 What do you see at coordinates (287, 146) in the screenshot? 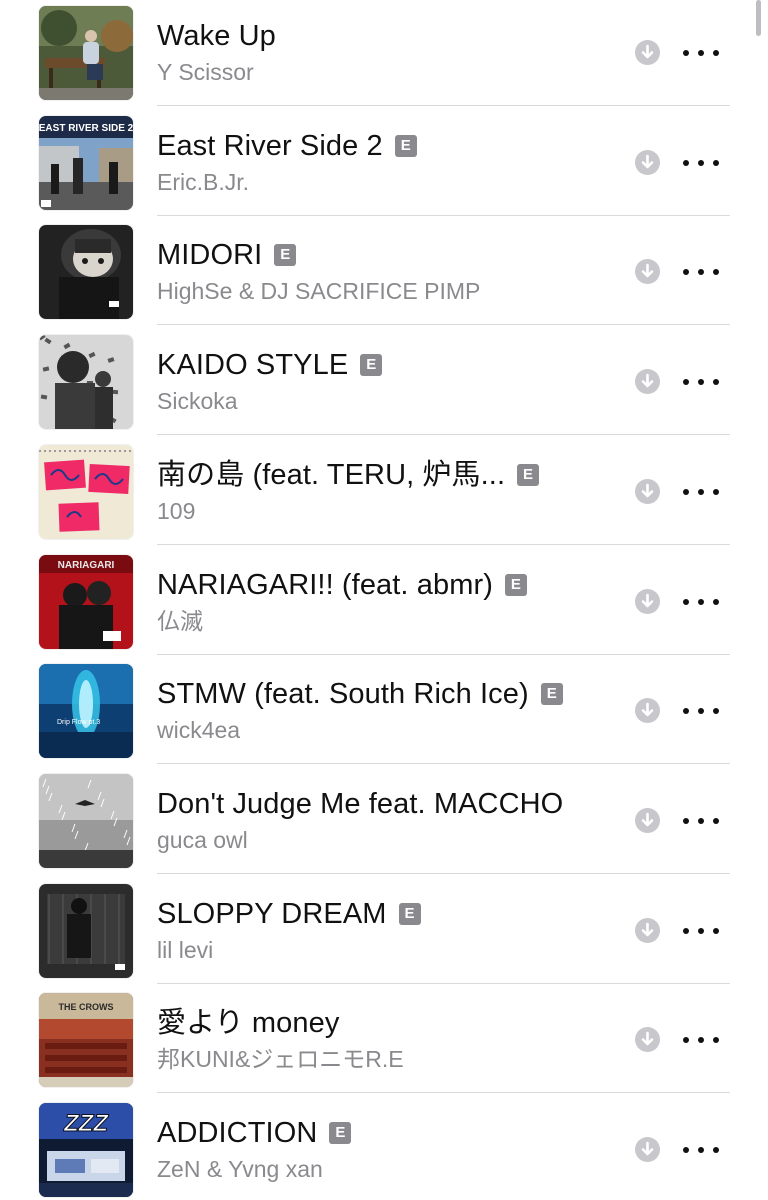
I see `track-title: East River Side 2 E` at bounding box center [287, 146].